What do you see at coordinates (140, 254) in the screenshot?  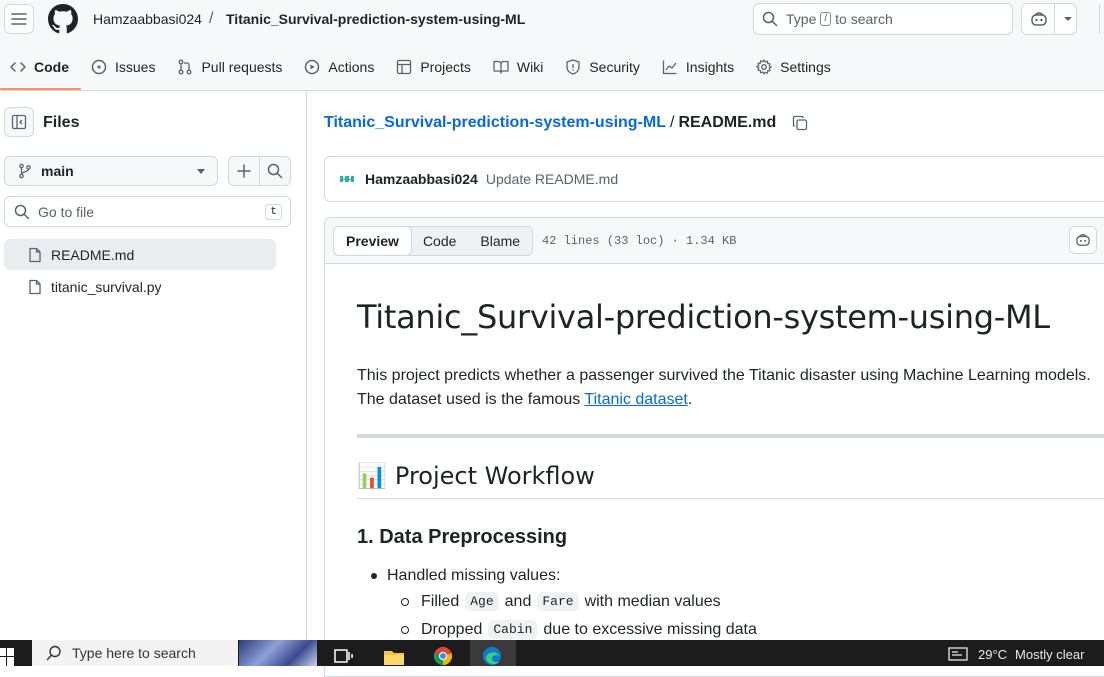 I see `file-item-readme: README.md` at bounding box center [140, 254].